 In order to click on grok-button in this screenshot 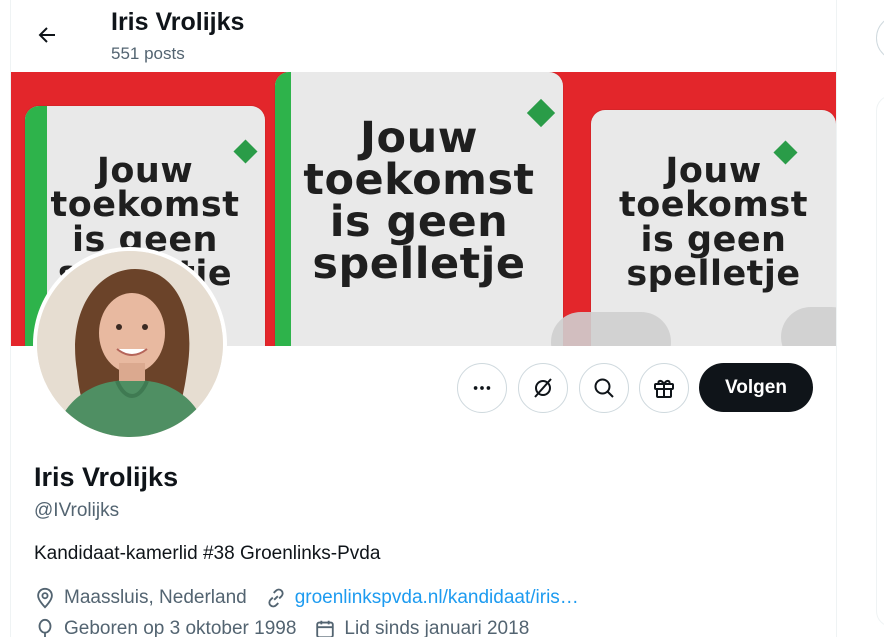, I will do `click(543, 388)`.